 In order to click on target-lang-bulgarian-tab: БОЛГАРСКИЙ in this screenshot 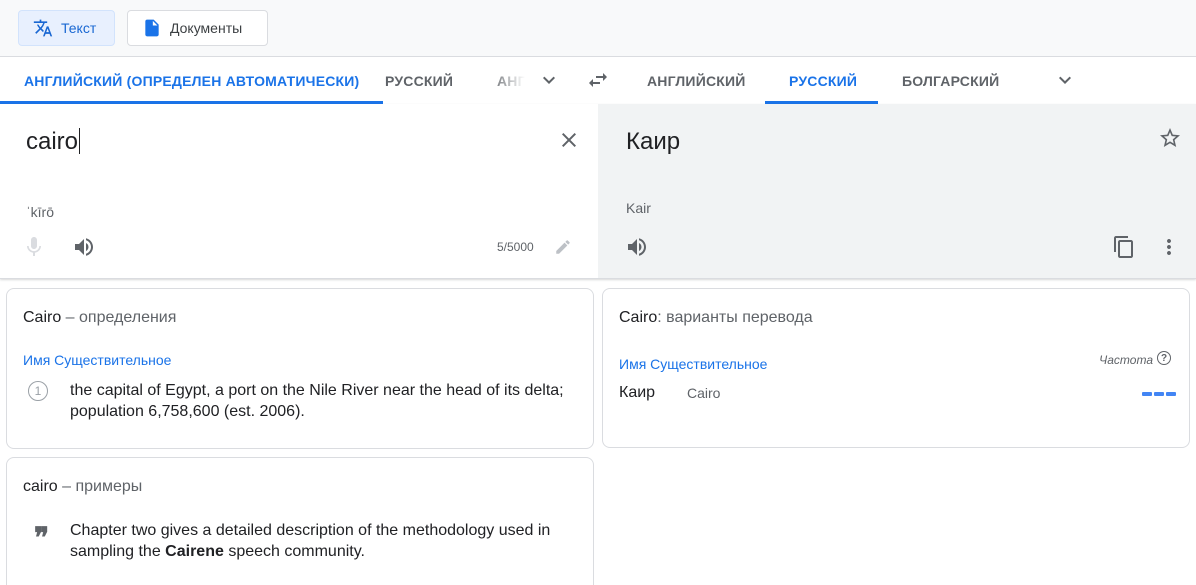, I will do `click(950, 80)`.